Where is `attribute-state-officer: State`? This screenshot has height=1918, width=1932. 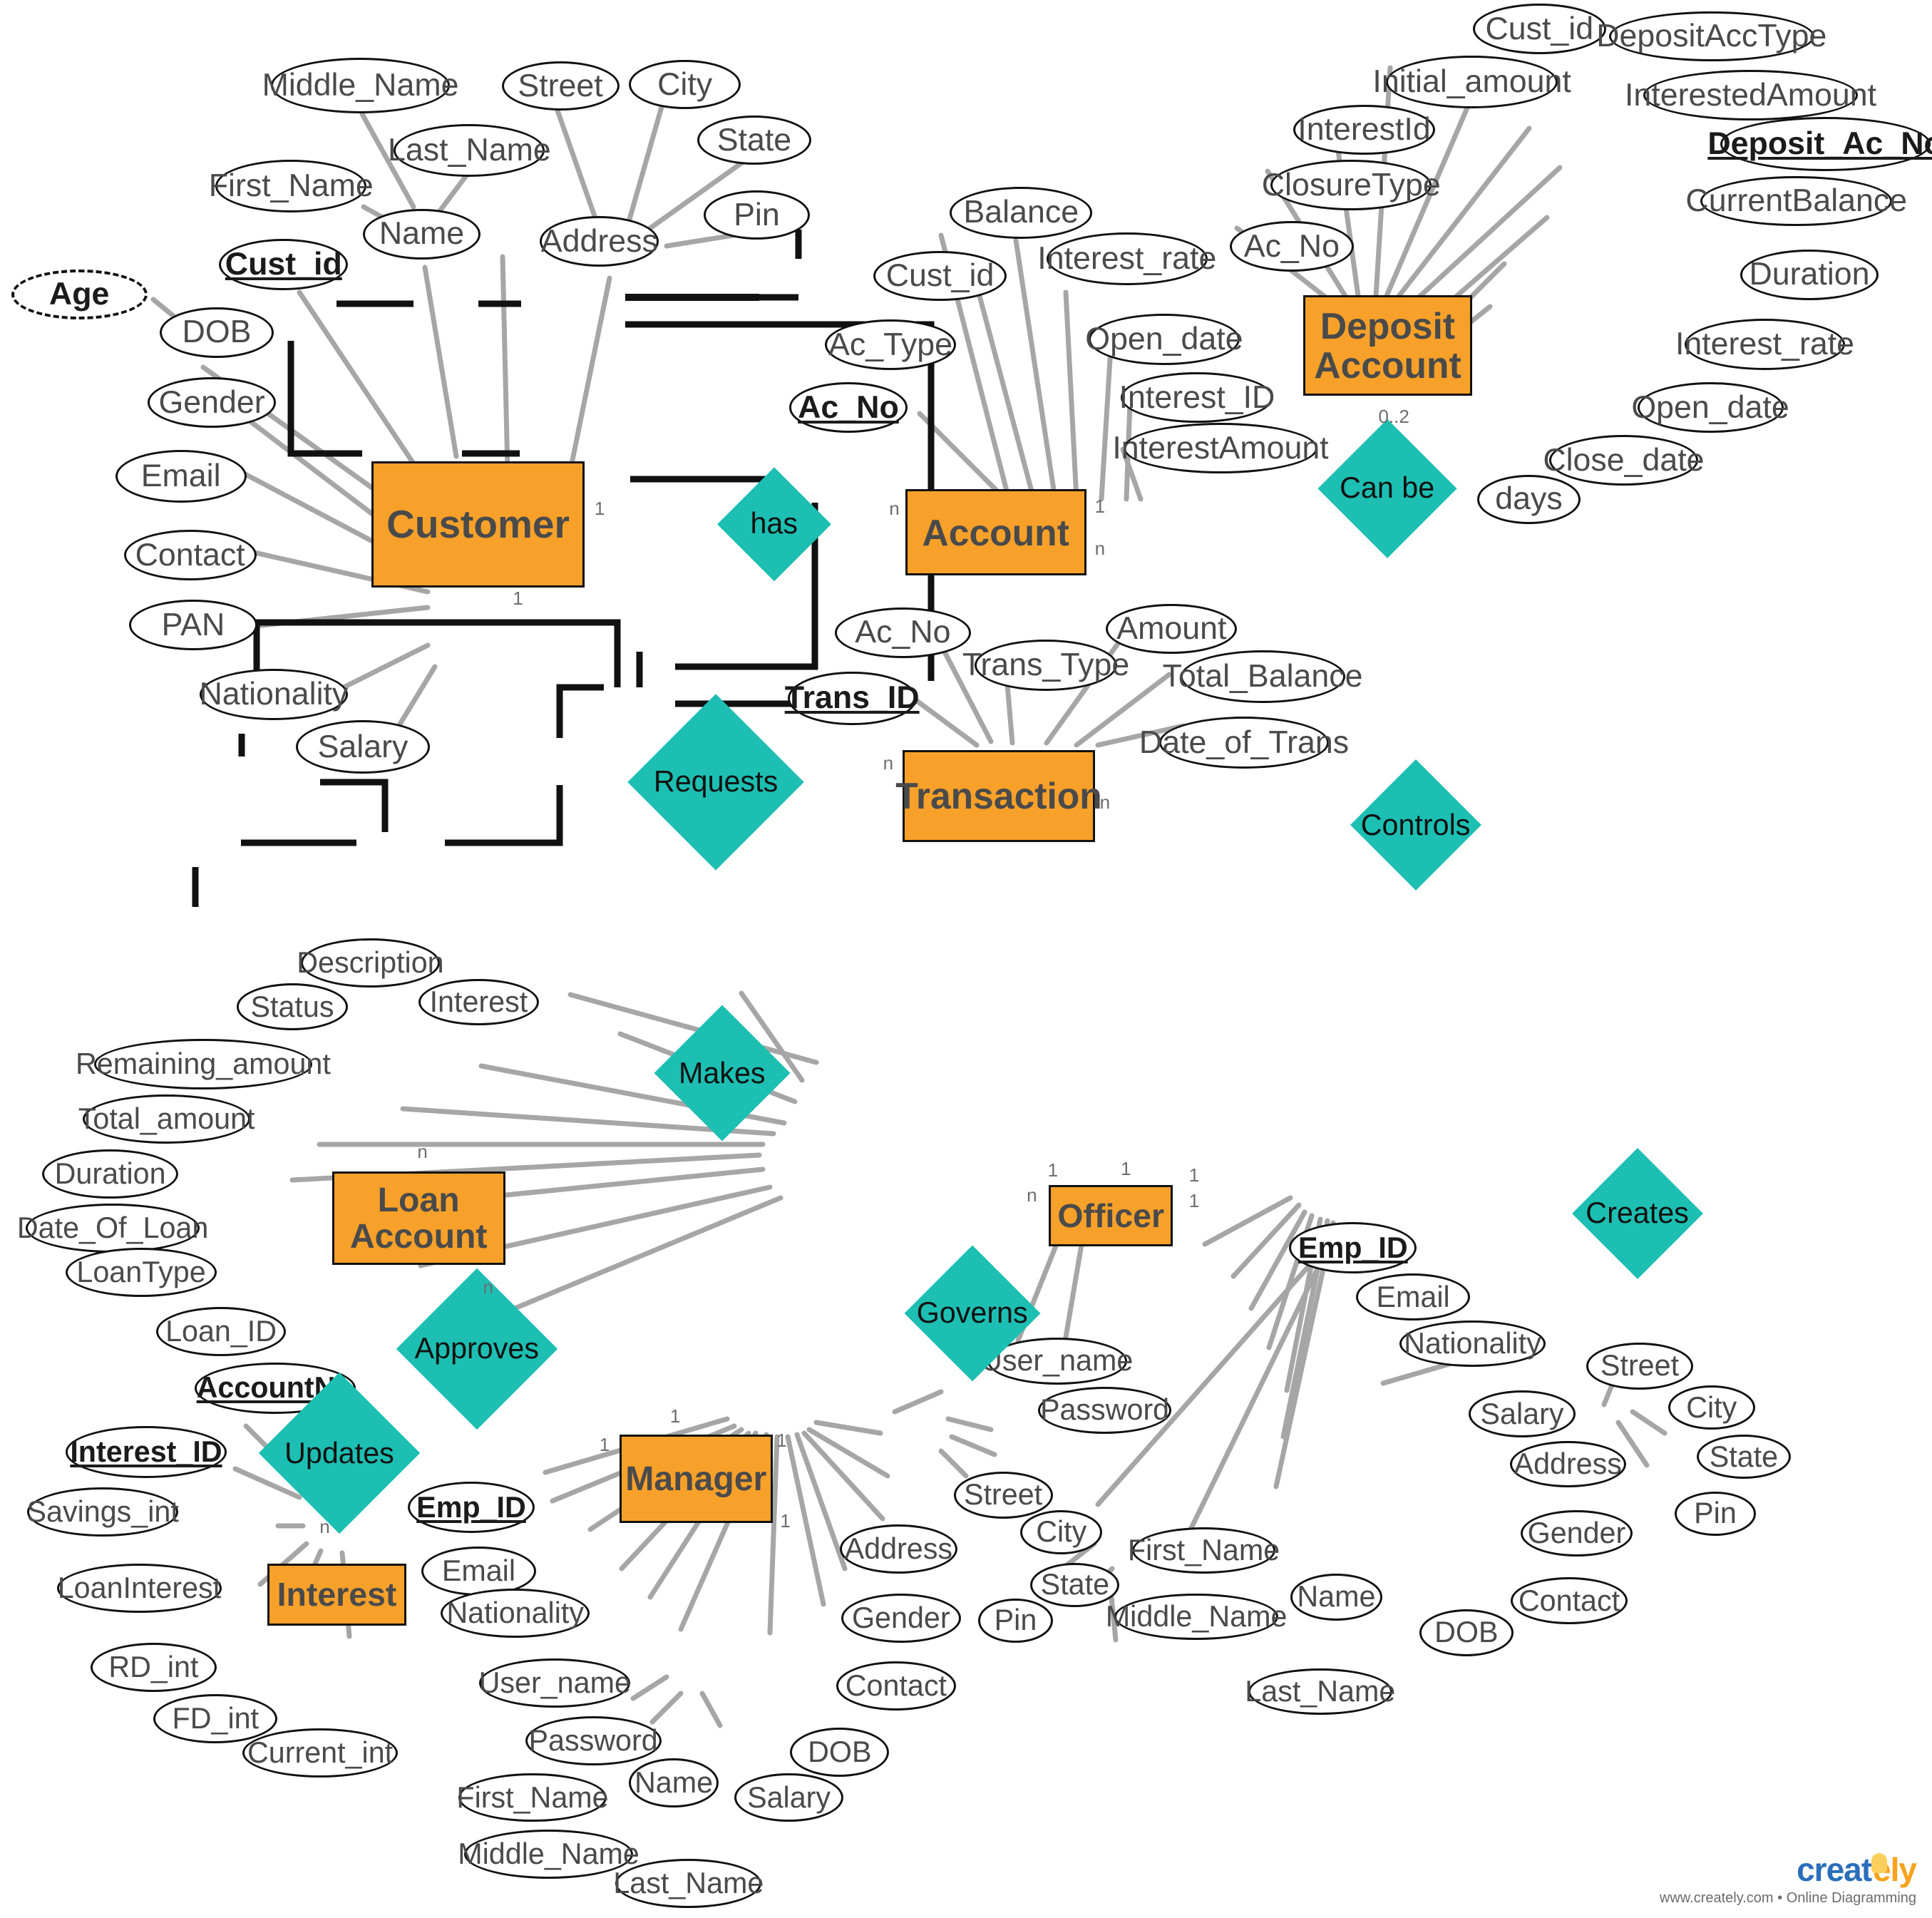
attribute-state-officer: State is located at coordinates (1743, 1457).